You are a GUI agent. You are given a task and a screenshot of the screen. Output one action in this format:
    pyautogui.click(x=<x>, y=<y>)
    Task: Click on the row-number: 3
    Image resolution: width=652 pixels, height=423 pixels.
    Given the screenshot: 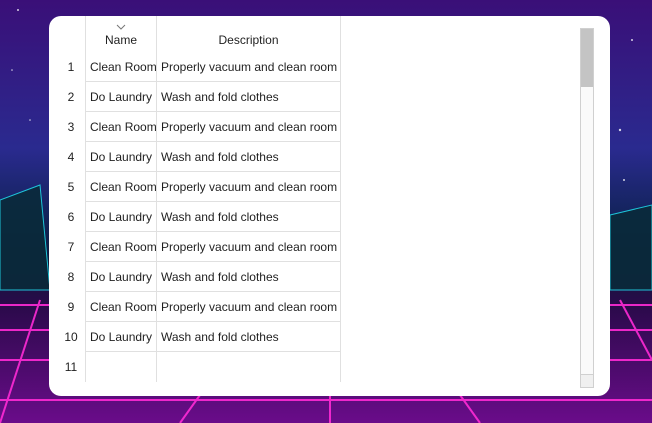 What is the action you would take?
    pyautogui.click(x=71, y=127)
    